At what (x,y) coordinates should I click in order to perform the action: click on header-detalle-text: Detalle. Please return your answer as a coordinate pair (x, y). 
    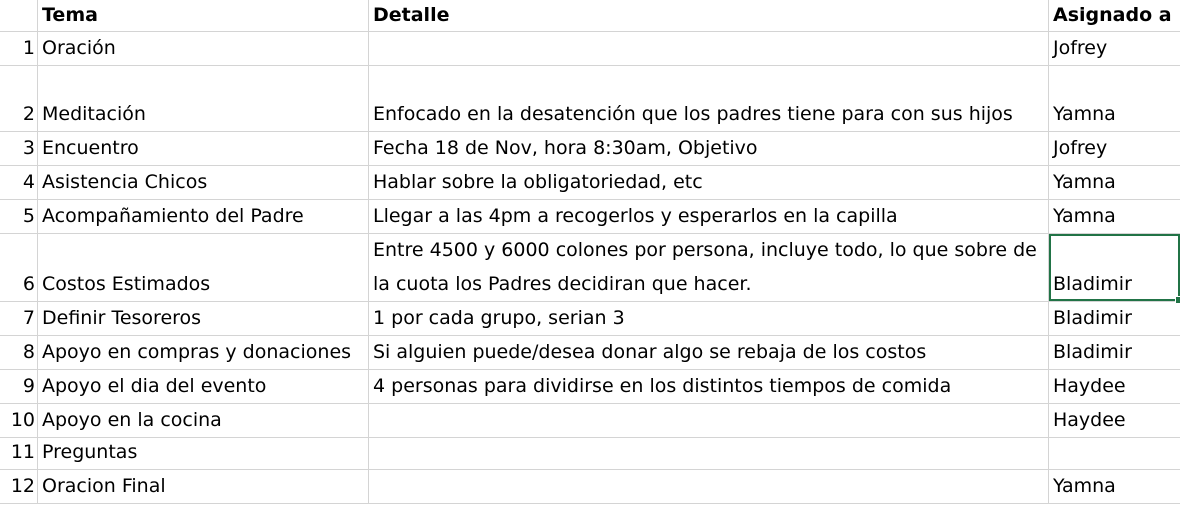
    Looking at the image, I should click on (411, 15).